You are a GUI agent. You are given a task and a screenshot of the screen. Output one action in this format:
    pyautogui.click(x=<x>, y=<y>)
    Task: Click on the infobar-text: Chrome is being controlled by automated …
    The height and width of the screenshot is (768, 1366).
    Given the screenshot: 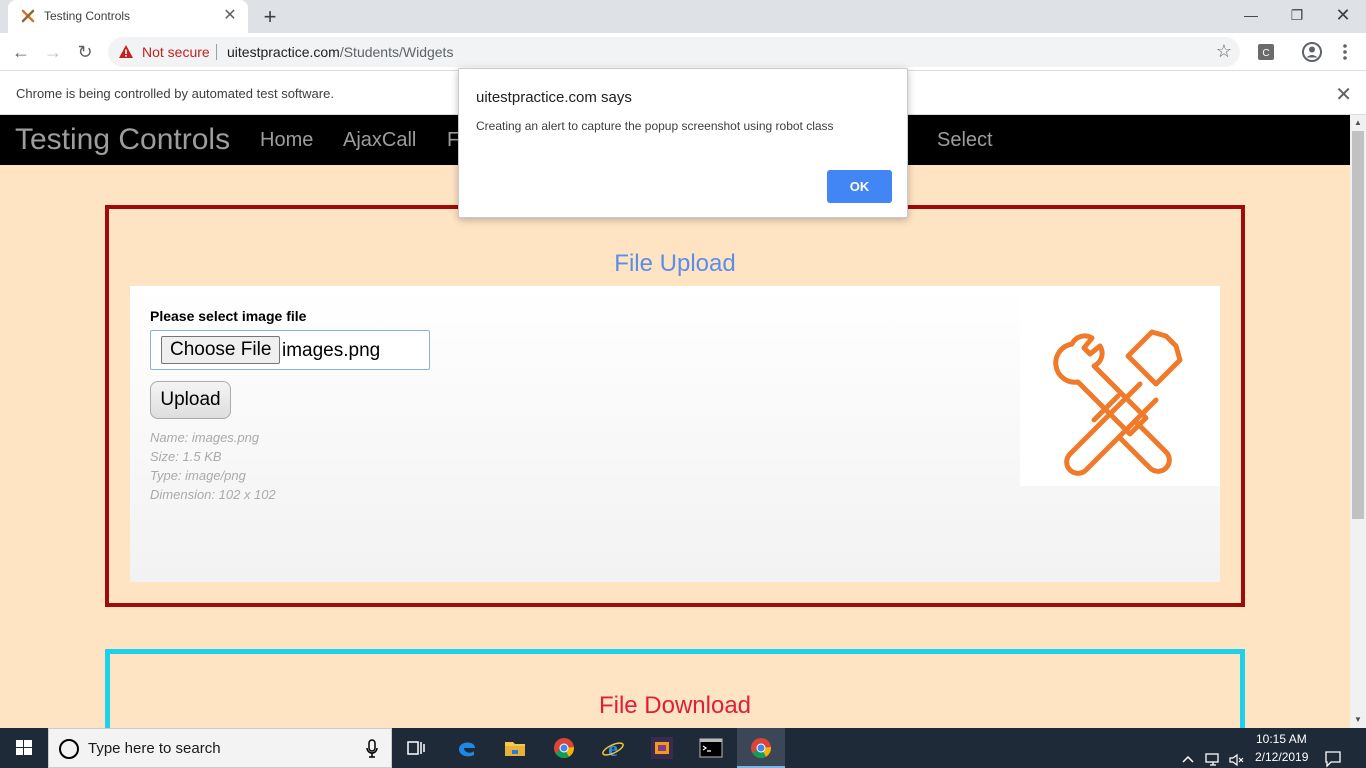 What is the action you would take?
    pyautogui.click(x=175, y=93)
    